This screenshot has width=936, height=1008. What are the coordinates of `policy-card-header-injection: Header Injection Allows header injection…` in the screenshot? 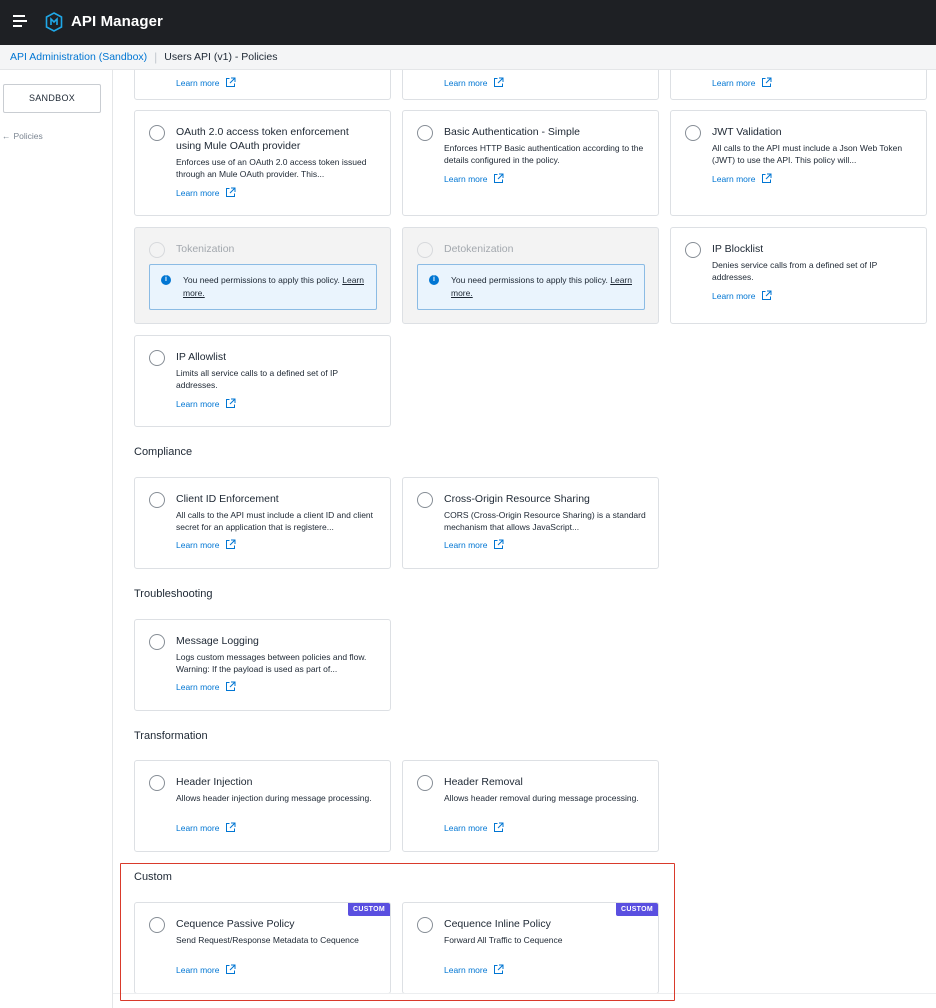 It's located at (262, 806).